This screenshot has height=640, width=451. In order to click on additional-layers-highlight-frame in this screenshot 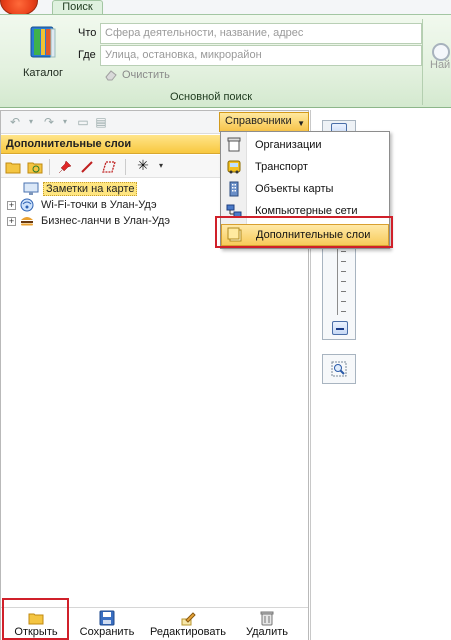, I will do `click(304, 232)`.